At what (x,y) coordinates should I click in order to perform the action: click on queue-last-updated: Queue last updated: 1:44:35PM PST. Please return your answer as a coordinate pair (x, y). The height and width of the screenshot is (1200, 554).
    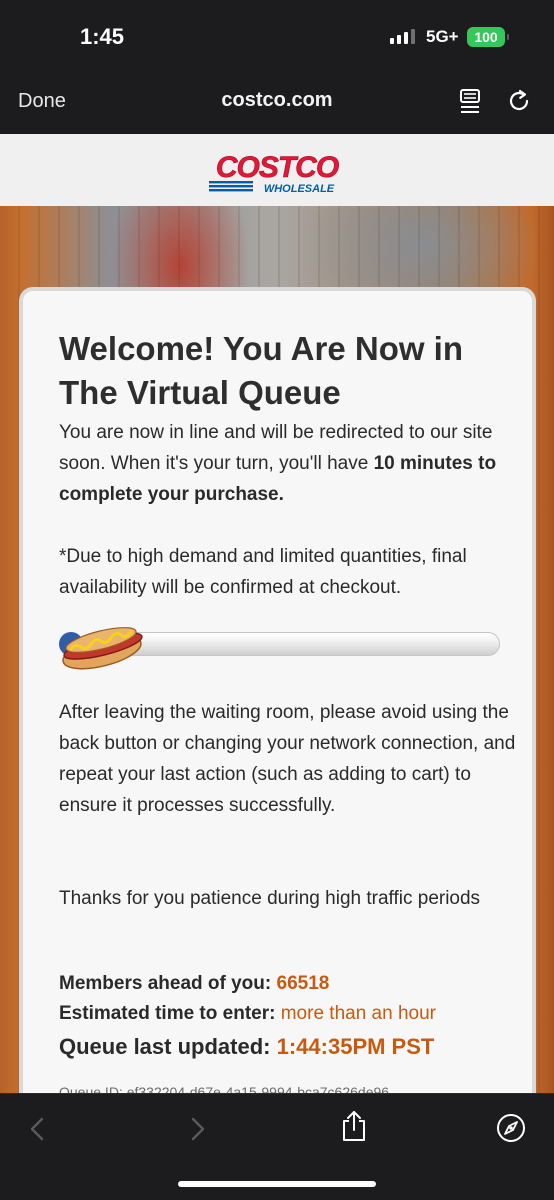
    Looking at the image, I should click on (246, 1047).